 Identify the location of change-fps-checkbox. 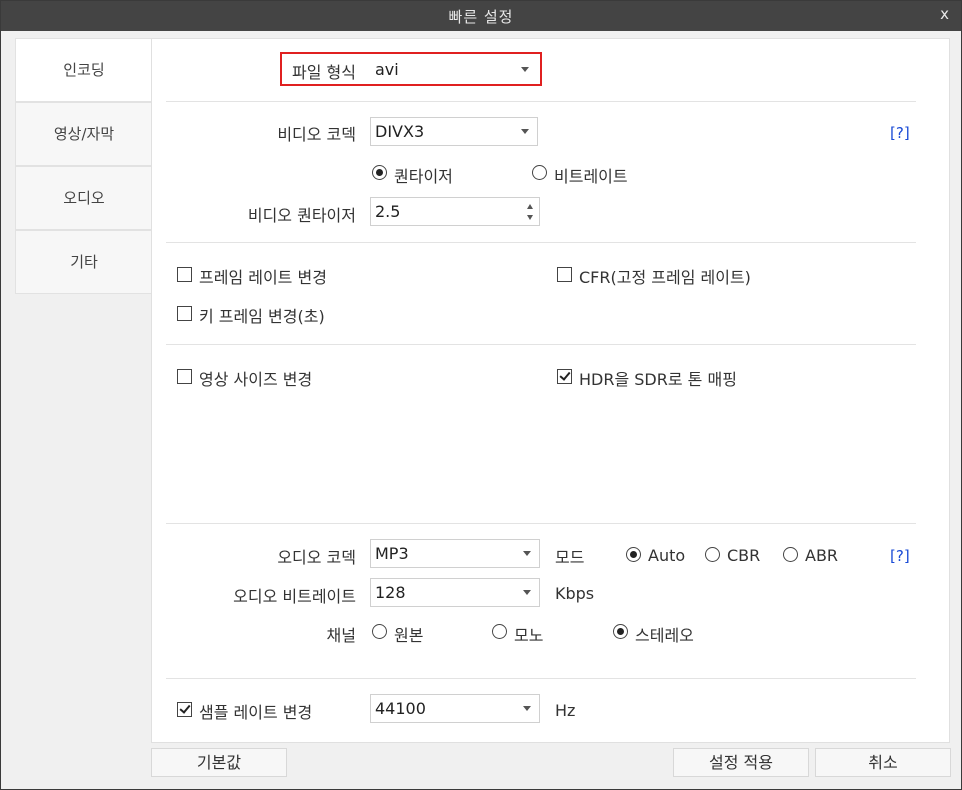
(184, 274).